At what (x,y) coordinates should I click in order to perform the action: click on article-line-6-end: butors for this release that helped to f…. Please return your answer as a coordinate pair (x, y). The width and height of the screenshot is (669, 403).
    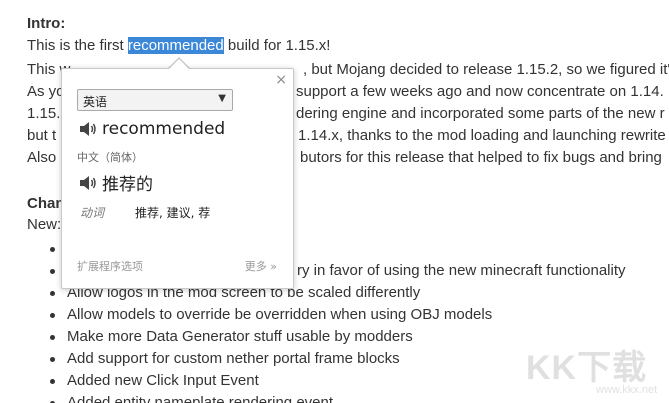
    Looking at the image, I should click on (481, 157).